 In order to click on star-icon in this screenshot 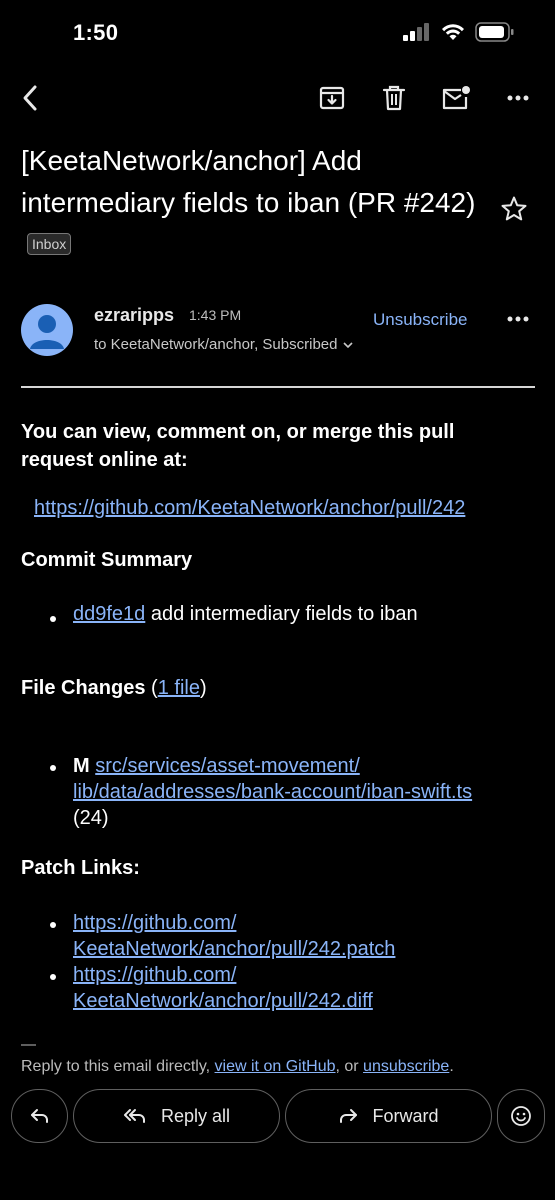, I will do `click(514, 208)`.